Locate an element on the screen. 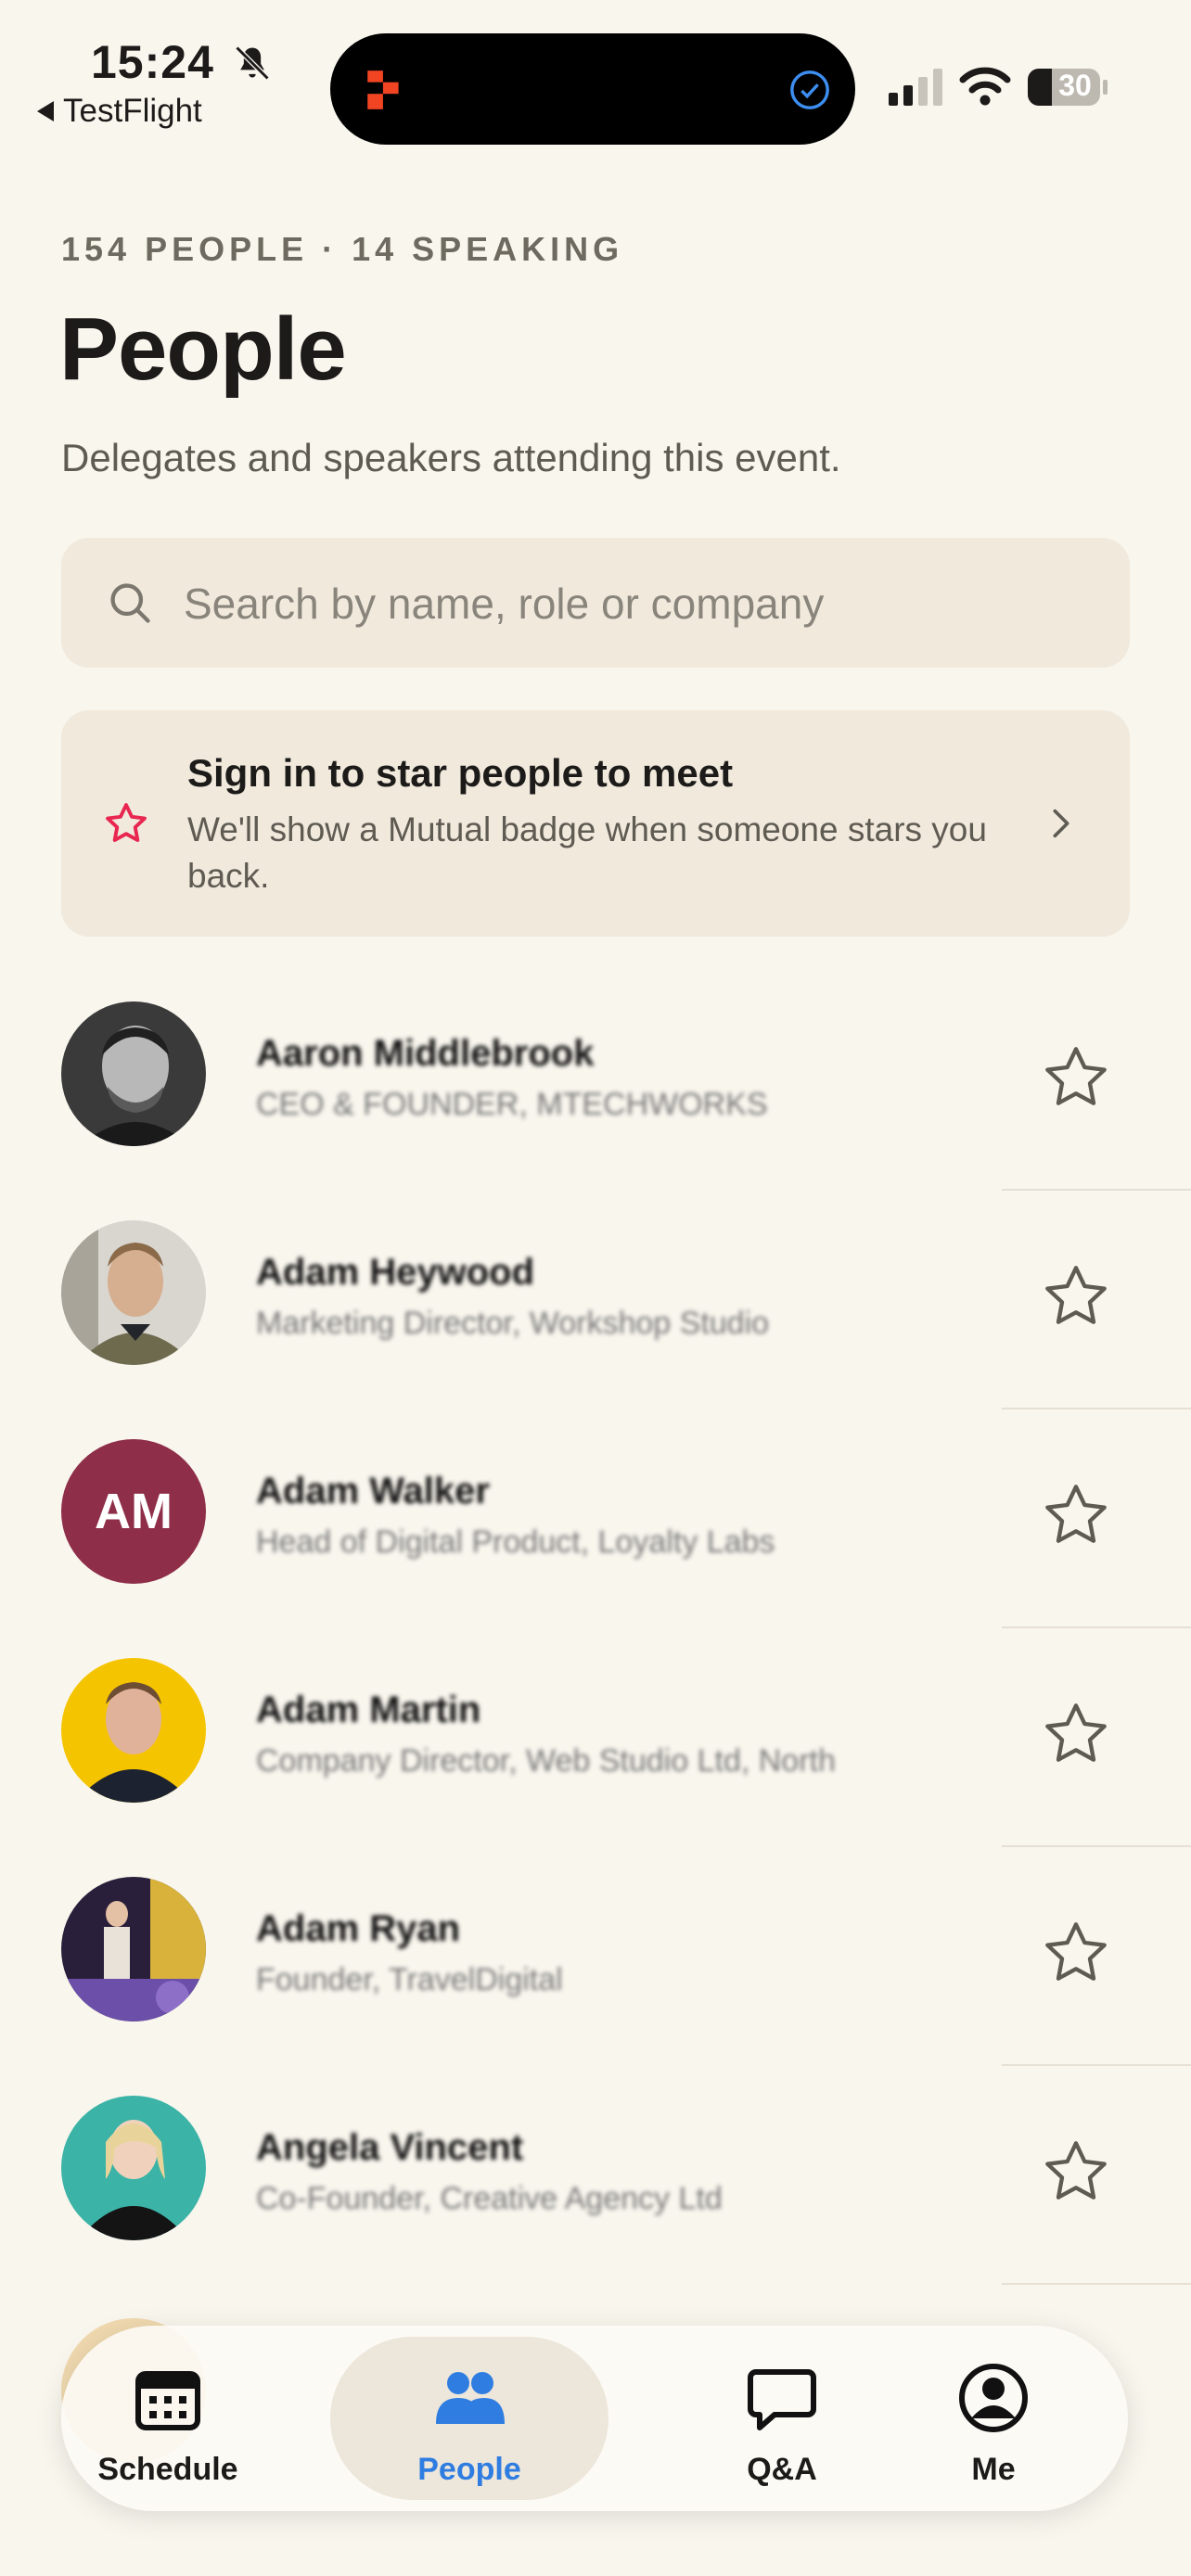  person-role: Company Director, Web Studio Ltd, North is located at coordinates (546, 1761).